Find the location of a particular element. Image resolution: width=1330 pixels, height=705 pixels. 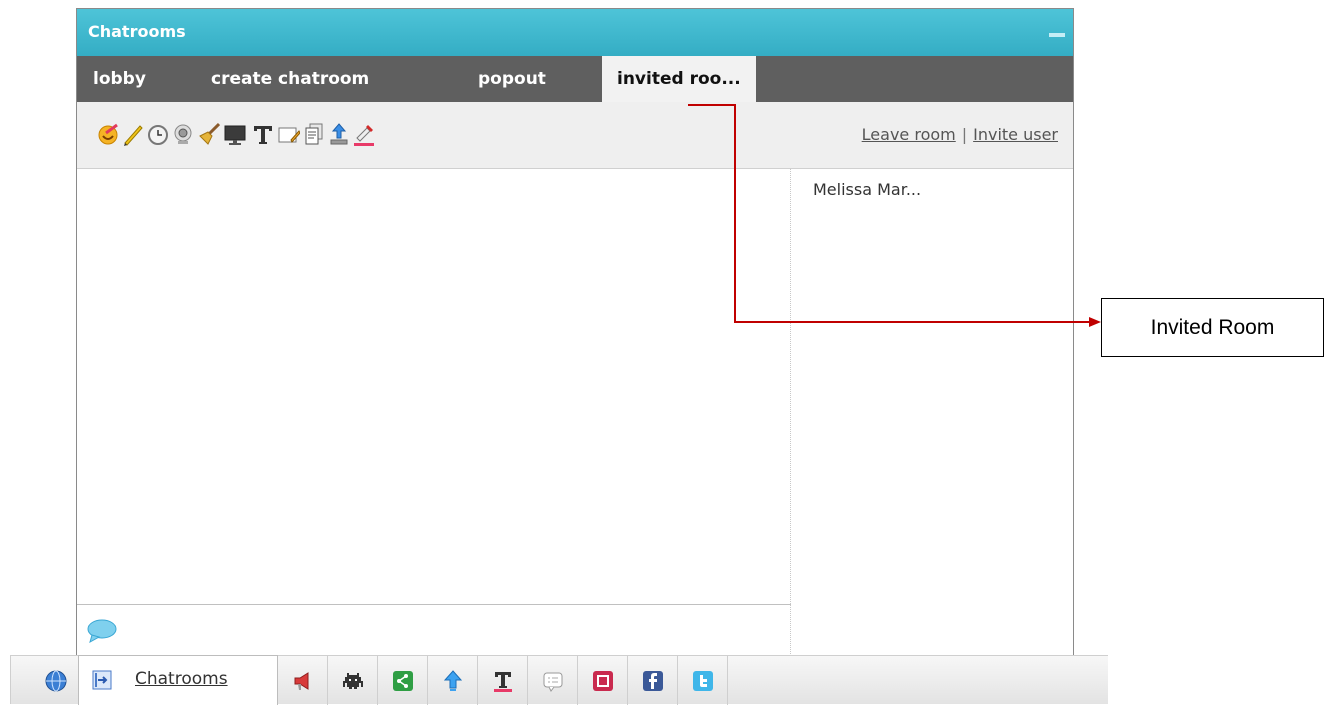

annotation-callout: Invited Room is located at coordinates (1212, 327).